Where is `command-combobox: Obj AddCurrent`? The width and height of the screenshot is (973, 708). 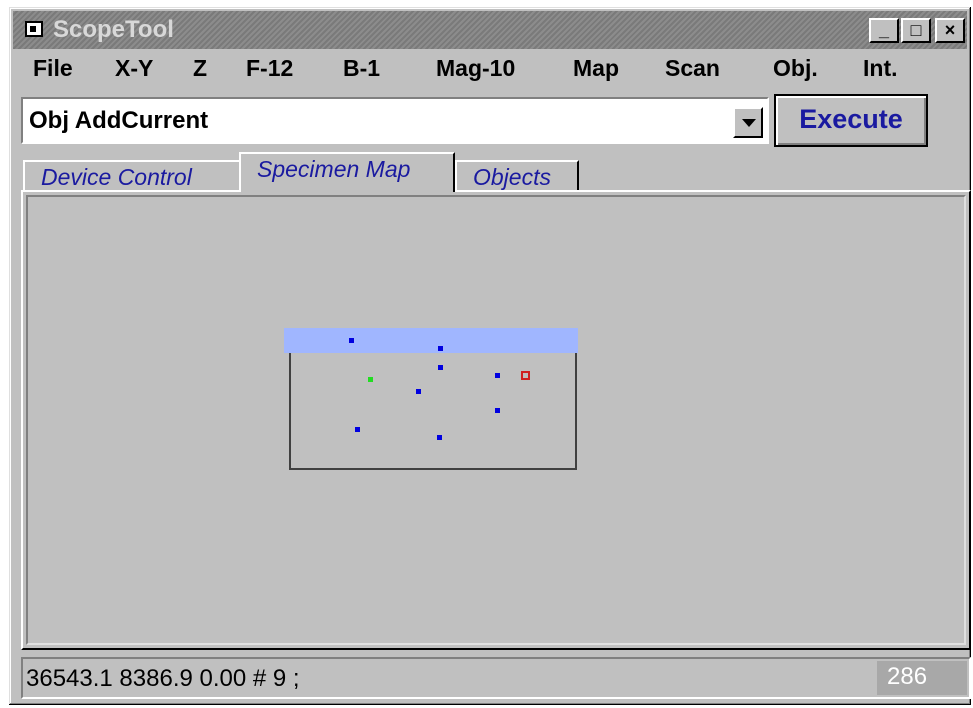
command-combobox: Obj AddCurrent is located at coordinates (395, 120).